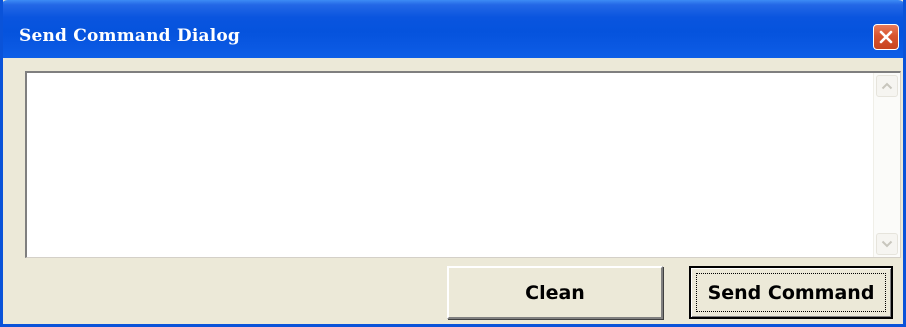  What do you see at coordinates (886, 165) in the screenshot?
I see `vertical-scrollbar` at bounding box center [886, 165].